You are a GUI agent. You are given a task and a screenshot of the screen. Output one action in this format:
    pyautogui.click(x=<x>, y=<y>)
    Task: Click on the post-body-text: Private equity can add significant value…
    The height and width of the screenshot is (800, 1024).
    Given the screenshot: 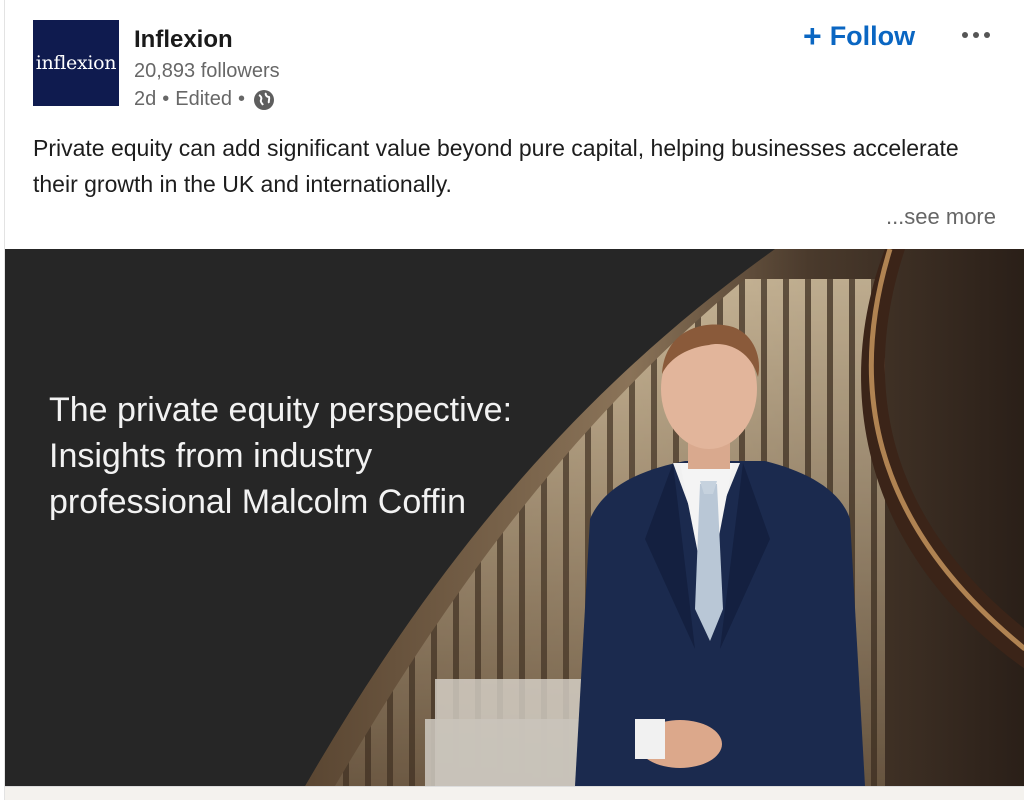 What is the action you would take?
    pyautogui.click(x=496, y=166)
    